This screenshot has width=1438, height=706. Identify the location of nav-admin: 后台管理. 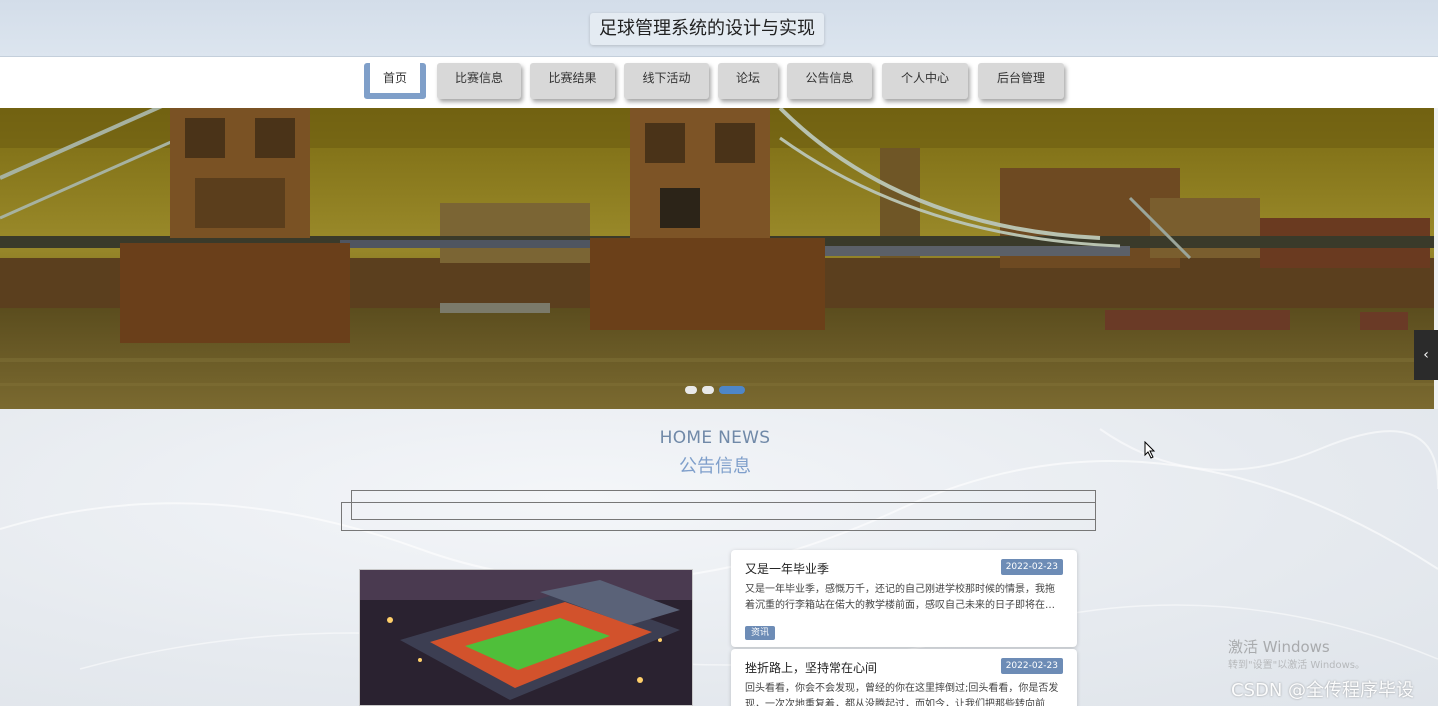
(1021, 81).